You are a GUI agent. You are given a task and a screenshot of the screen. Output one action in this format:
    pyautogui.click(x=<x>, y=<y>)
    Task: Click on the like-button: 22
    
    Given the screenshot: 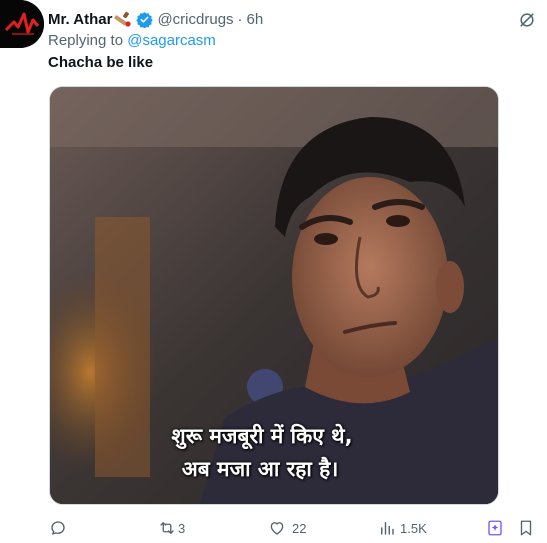 What is the action you would take?
    pyautogui.click(x=287, y=528)
    